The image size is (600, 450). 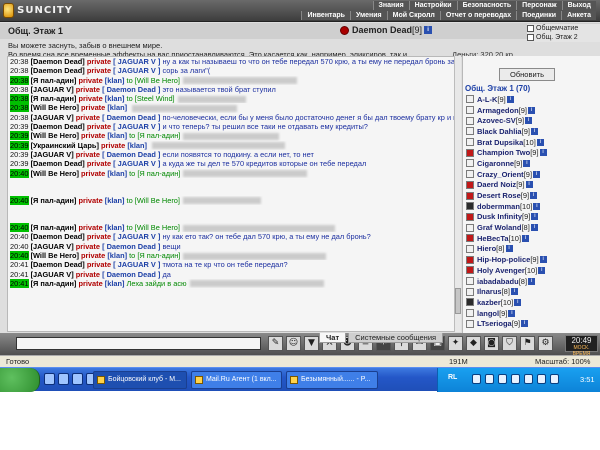 What do you see at coordinates (473, 343) in the screenshot?
I see `gem-icon: ◆` at bounding box center [473, 343].